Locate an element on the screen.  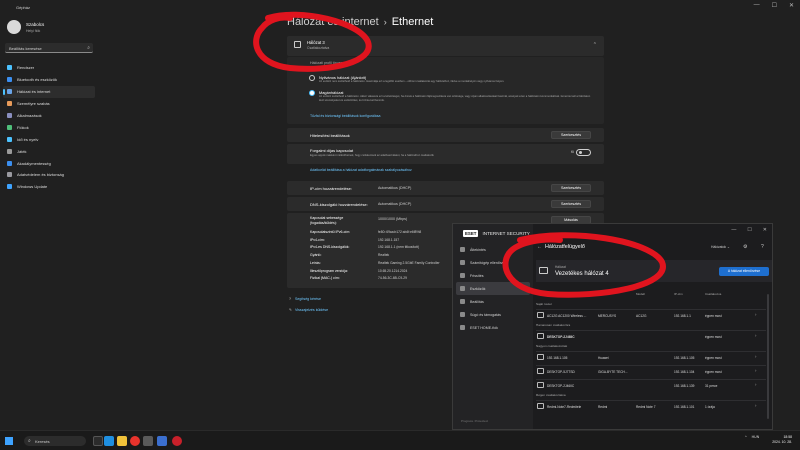
get-help-link: ? Segítség kérése is located at coordinates (305, 299).